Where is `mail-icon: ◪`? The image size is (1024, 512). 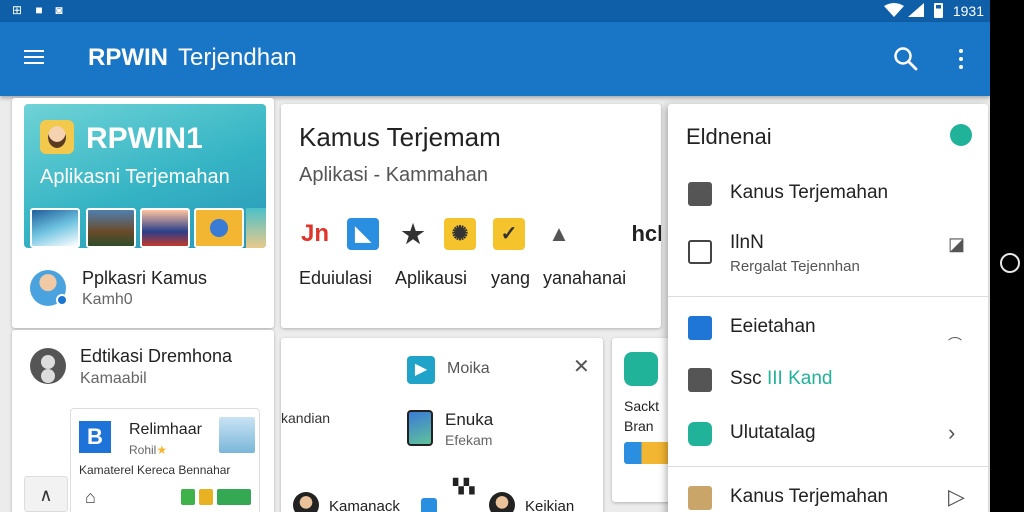
mail-icon: ◪ is located at coordinates (956, 244).